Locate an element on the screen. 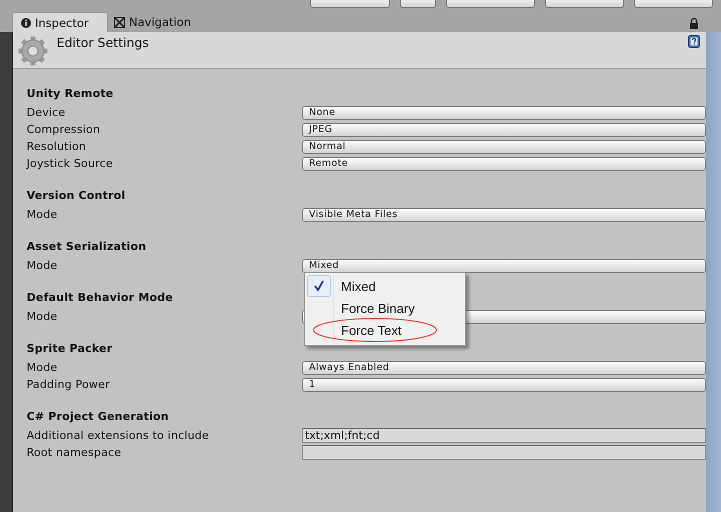 The width and height of the screenshot is (721, 512). dropdown: Visible Meta Files is located at coordinates (504, 215).